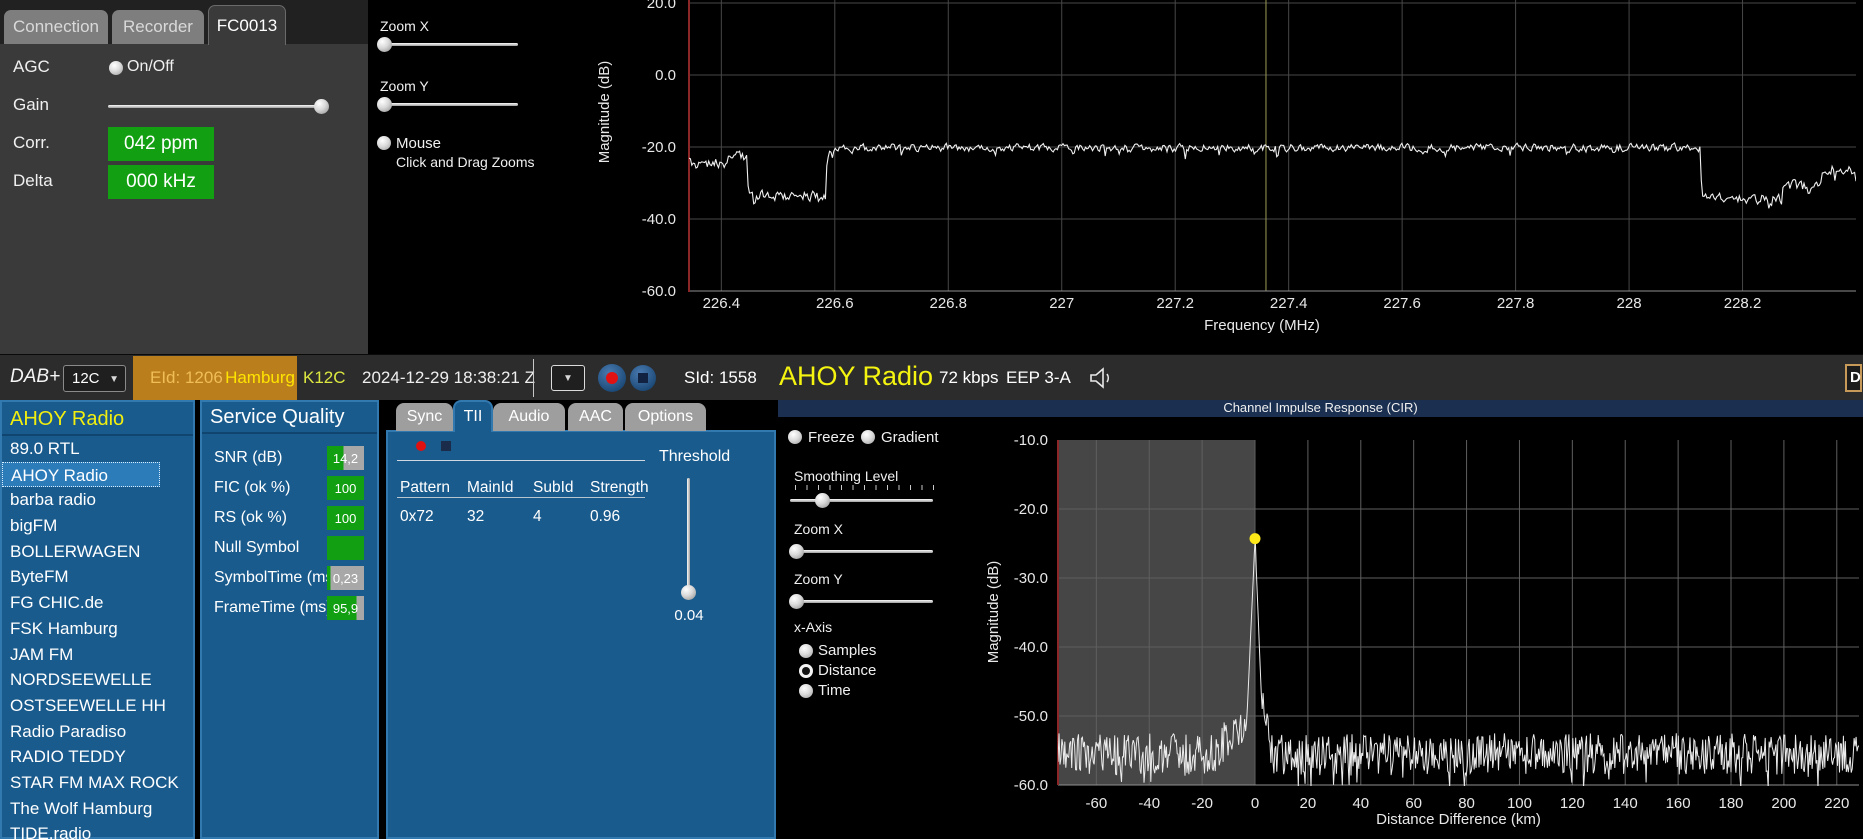 Image resolution: width=1863 pixels, height=839 pixels. Describe the element at coordinates (1149, 803) in the screenshot. I see `svg-text: -40` at that location.